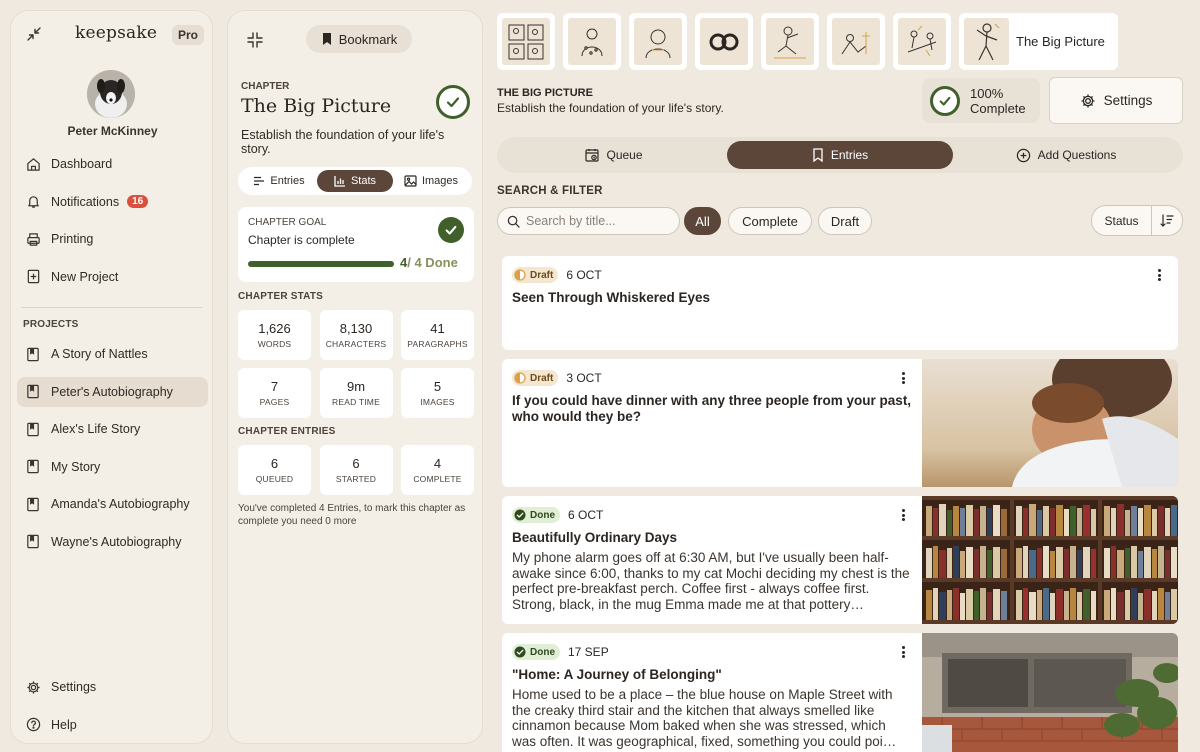 This screenshot has width=1200, height=752. Describe the element at coordinates (112, 542) in the screenshot. I see `project-item-waynes-autobiography: Wayne's Autobiography` at that location.